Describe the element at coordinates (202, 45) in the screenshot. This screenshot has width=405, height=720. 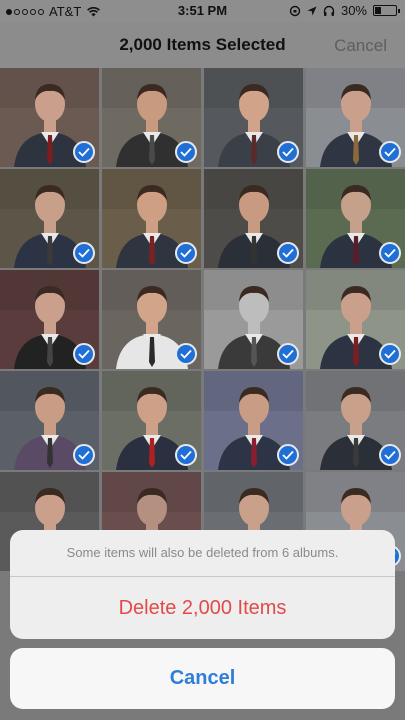
I see `navigation-bar: 2,000 Items Selected Cancel` at that location.